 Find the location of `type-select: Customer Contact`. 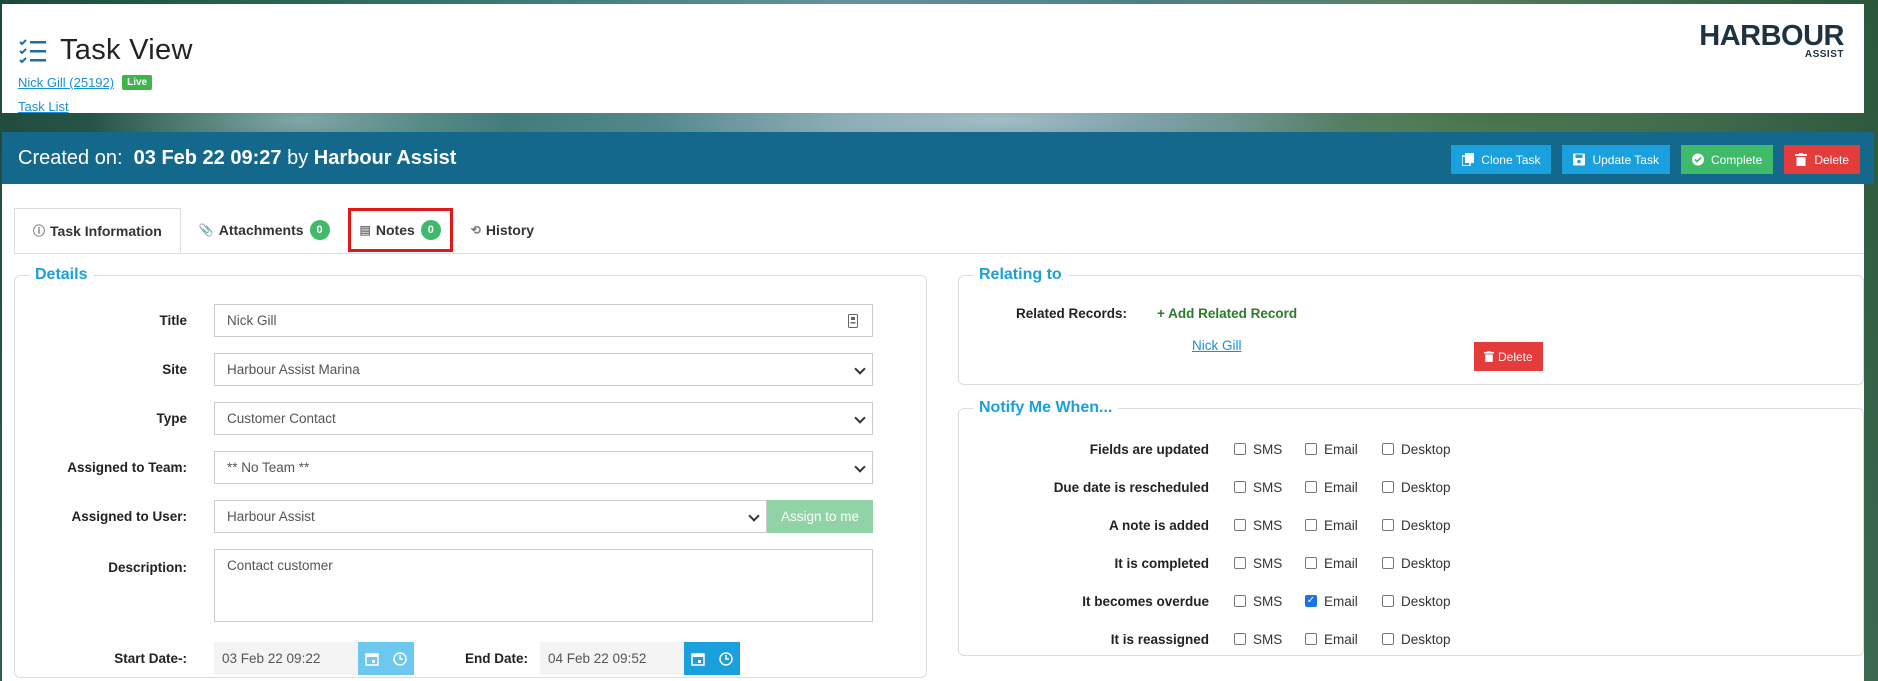

type-select: Customer Contact is located at coordinates (543, 418).